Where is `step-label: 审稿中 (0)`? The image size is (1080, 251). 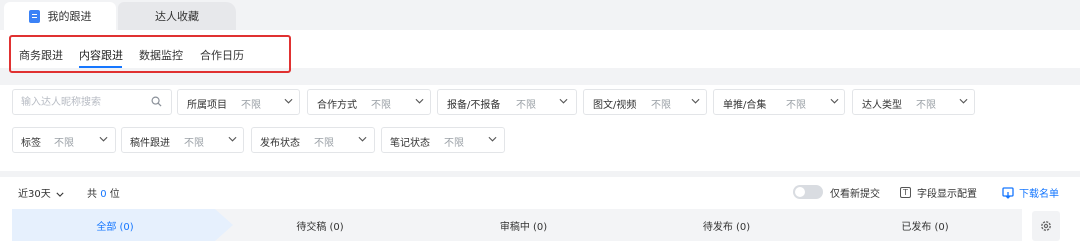 step-label: 审稿中 (0) is located at coordinates (523, 227).